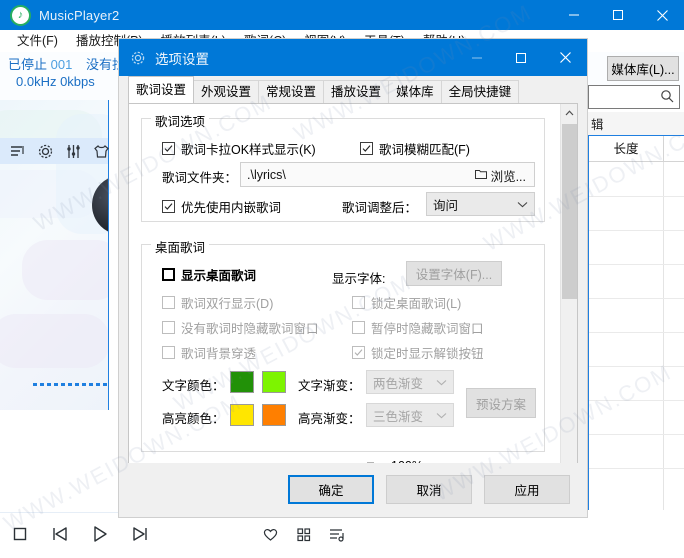 Image resolution: width=684 pixels, height=558 pixels. What do you see at coordinates (480, 175) in the screenshot?
I see `folder-icon` at bounding box center [480, 175].